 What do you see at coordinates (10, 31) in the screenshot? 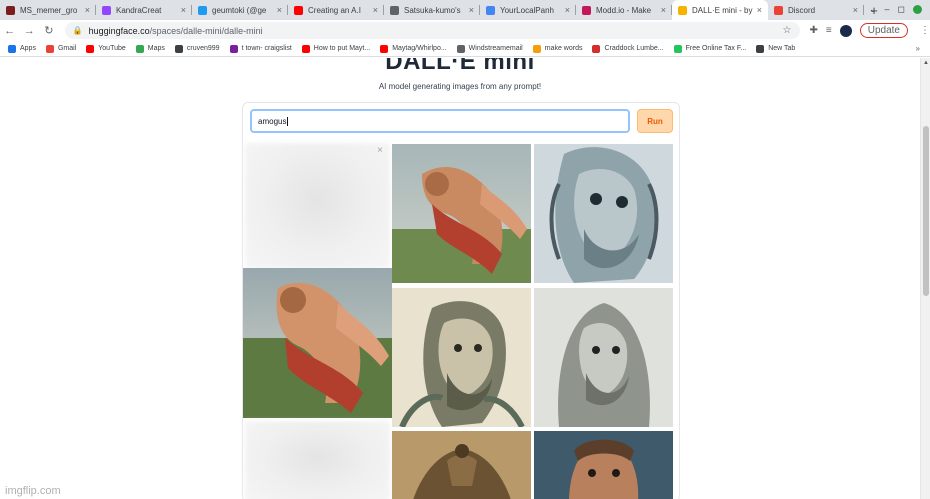
I see `back-button: ←` at bounding box center [10, 31].